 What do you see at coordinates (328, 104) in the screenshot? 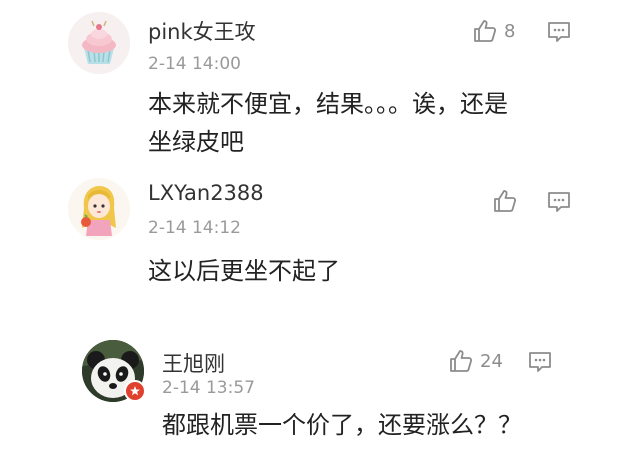
I see `comment-line: 本来就不便宜，结果。。。诶，还是` at bounding box center [328, 104].